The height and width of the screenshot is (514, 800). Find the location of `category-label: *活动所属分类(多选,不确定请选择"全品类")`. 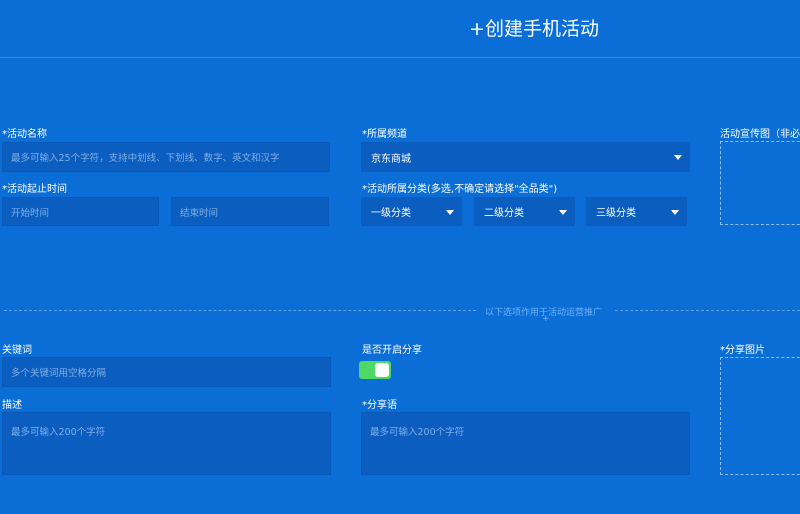

category-label: *活动所属分类(多选,不确定请选择"全品类") is located at coordinates (460, 189).